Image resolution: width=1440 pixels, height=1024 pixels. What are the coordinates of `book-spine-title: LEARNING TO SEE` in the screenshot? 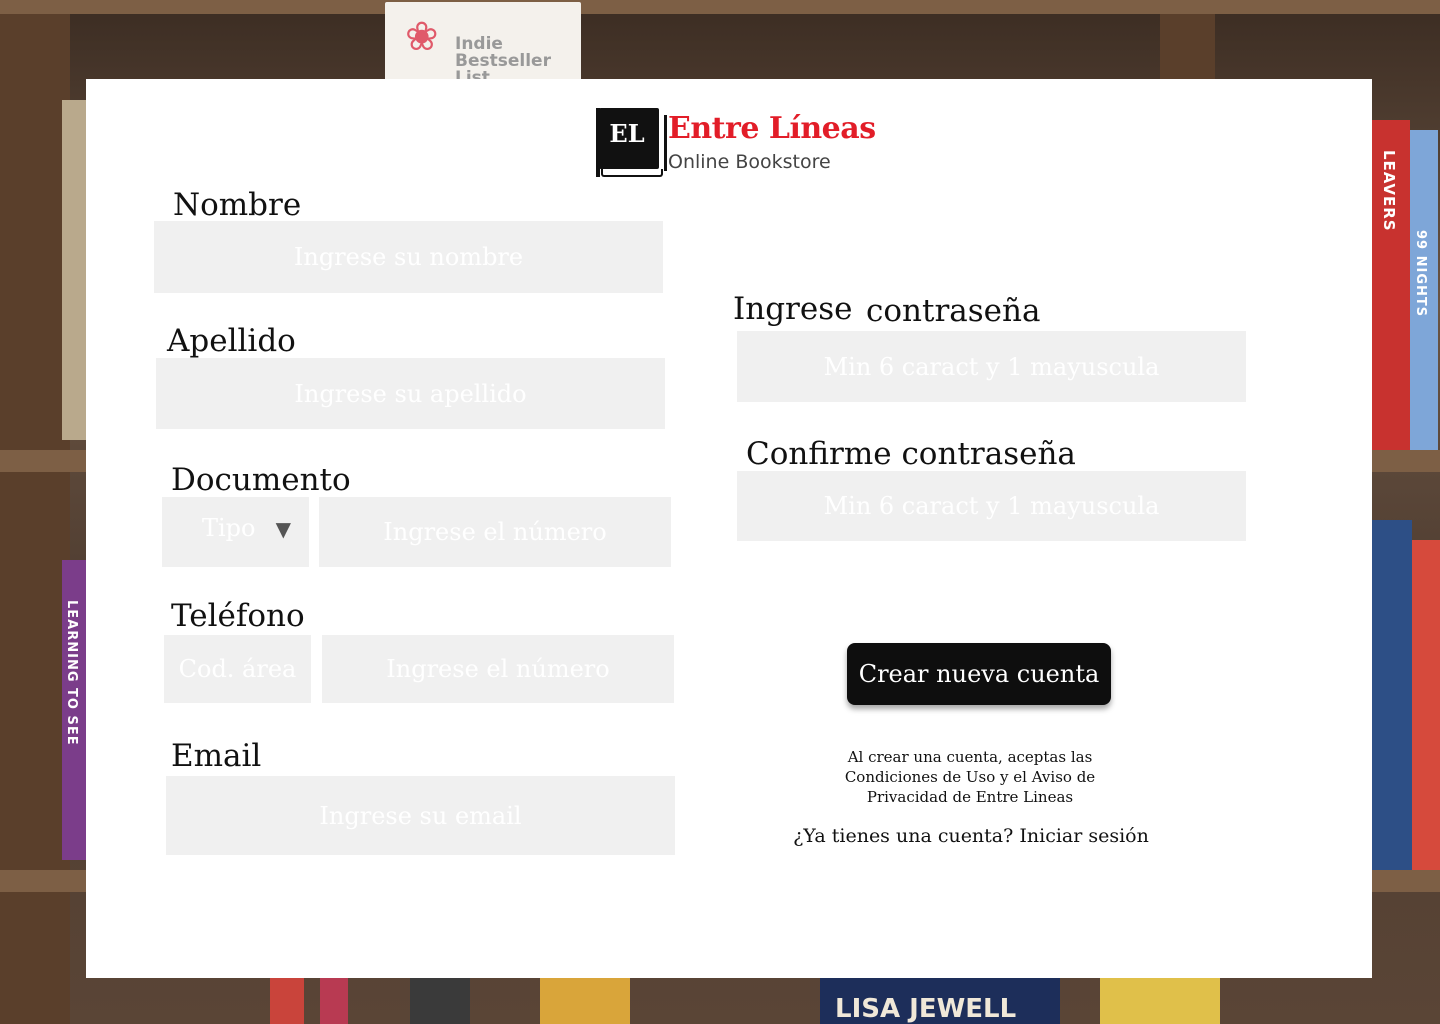 It's located at (71, 673).